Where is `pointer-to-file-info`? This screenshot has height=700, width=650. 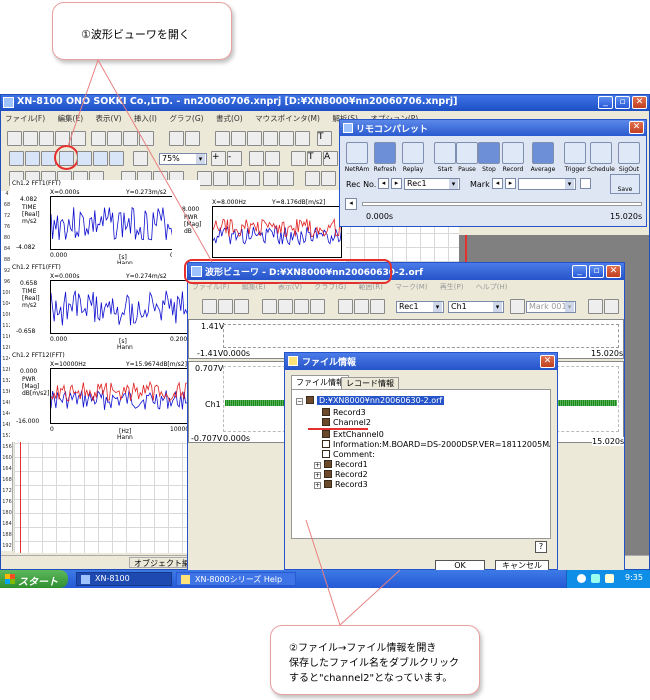 pointer-to-file-info is located at coordinates (323, 572).